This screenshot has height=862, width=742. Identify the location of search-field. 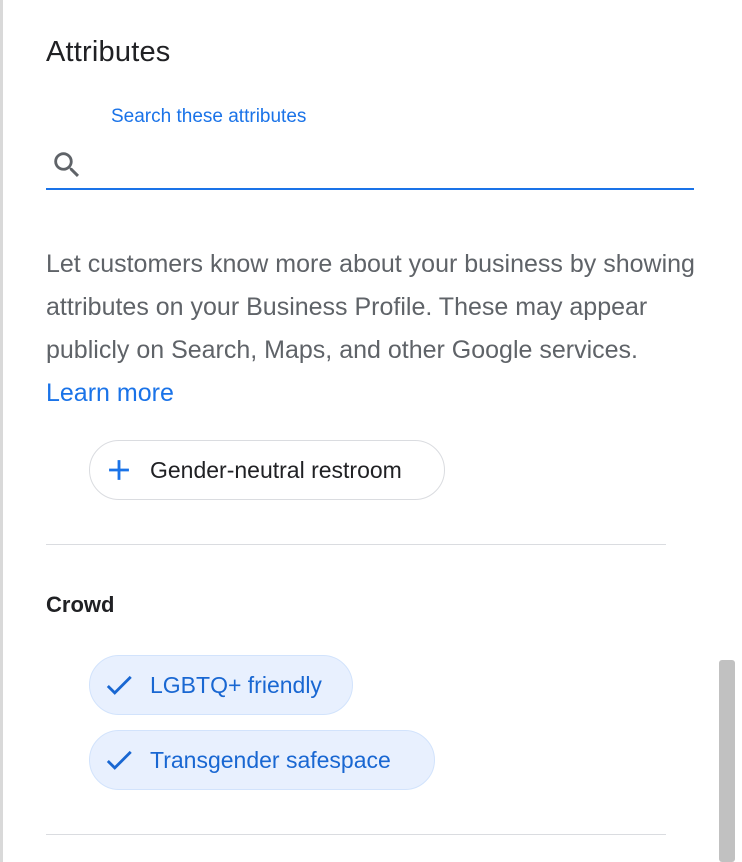
(370, 166).